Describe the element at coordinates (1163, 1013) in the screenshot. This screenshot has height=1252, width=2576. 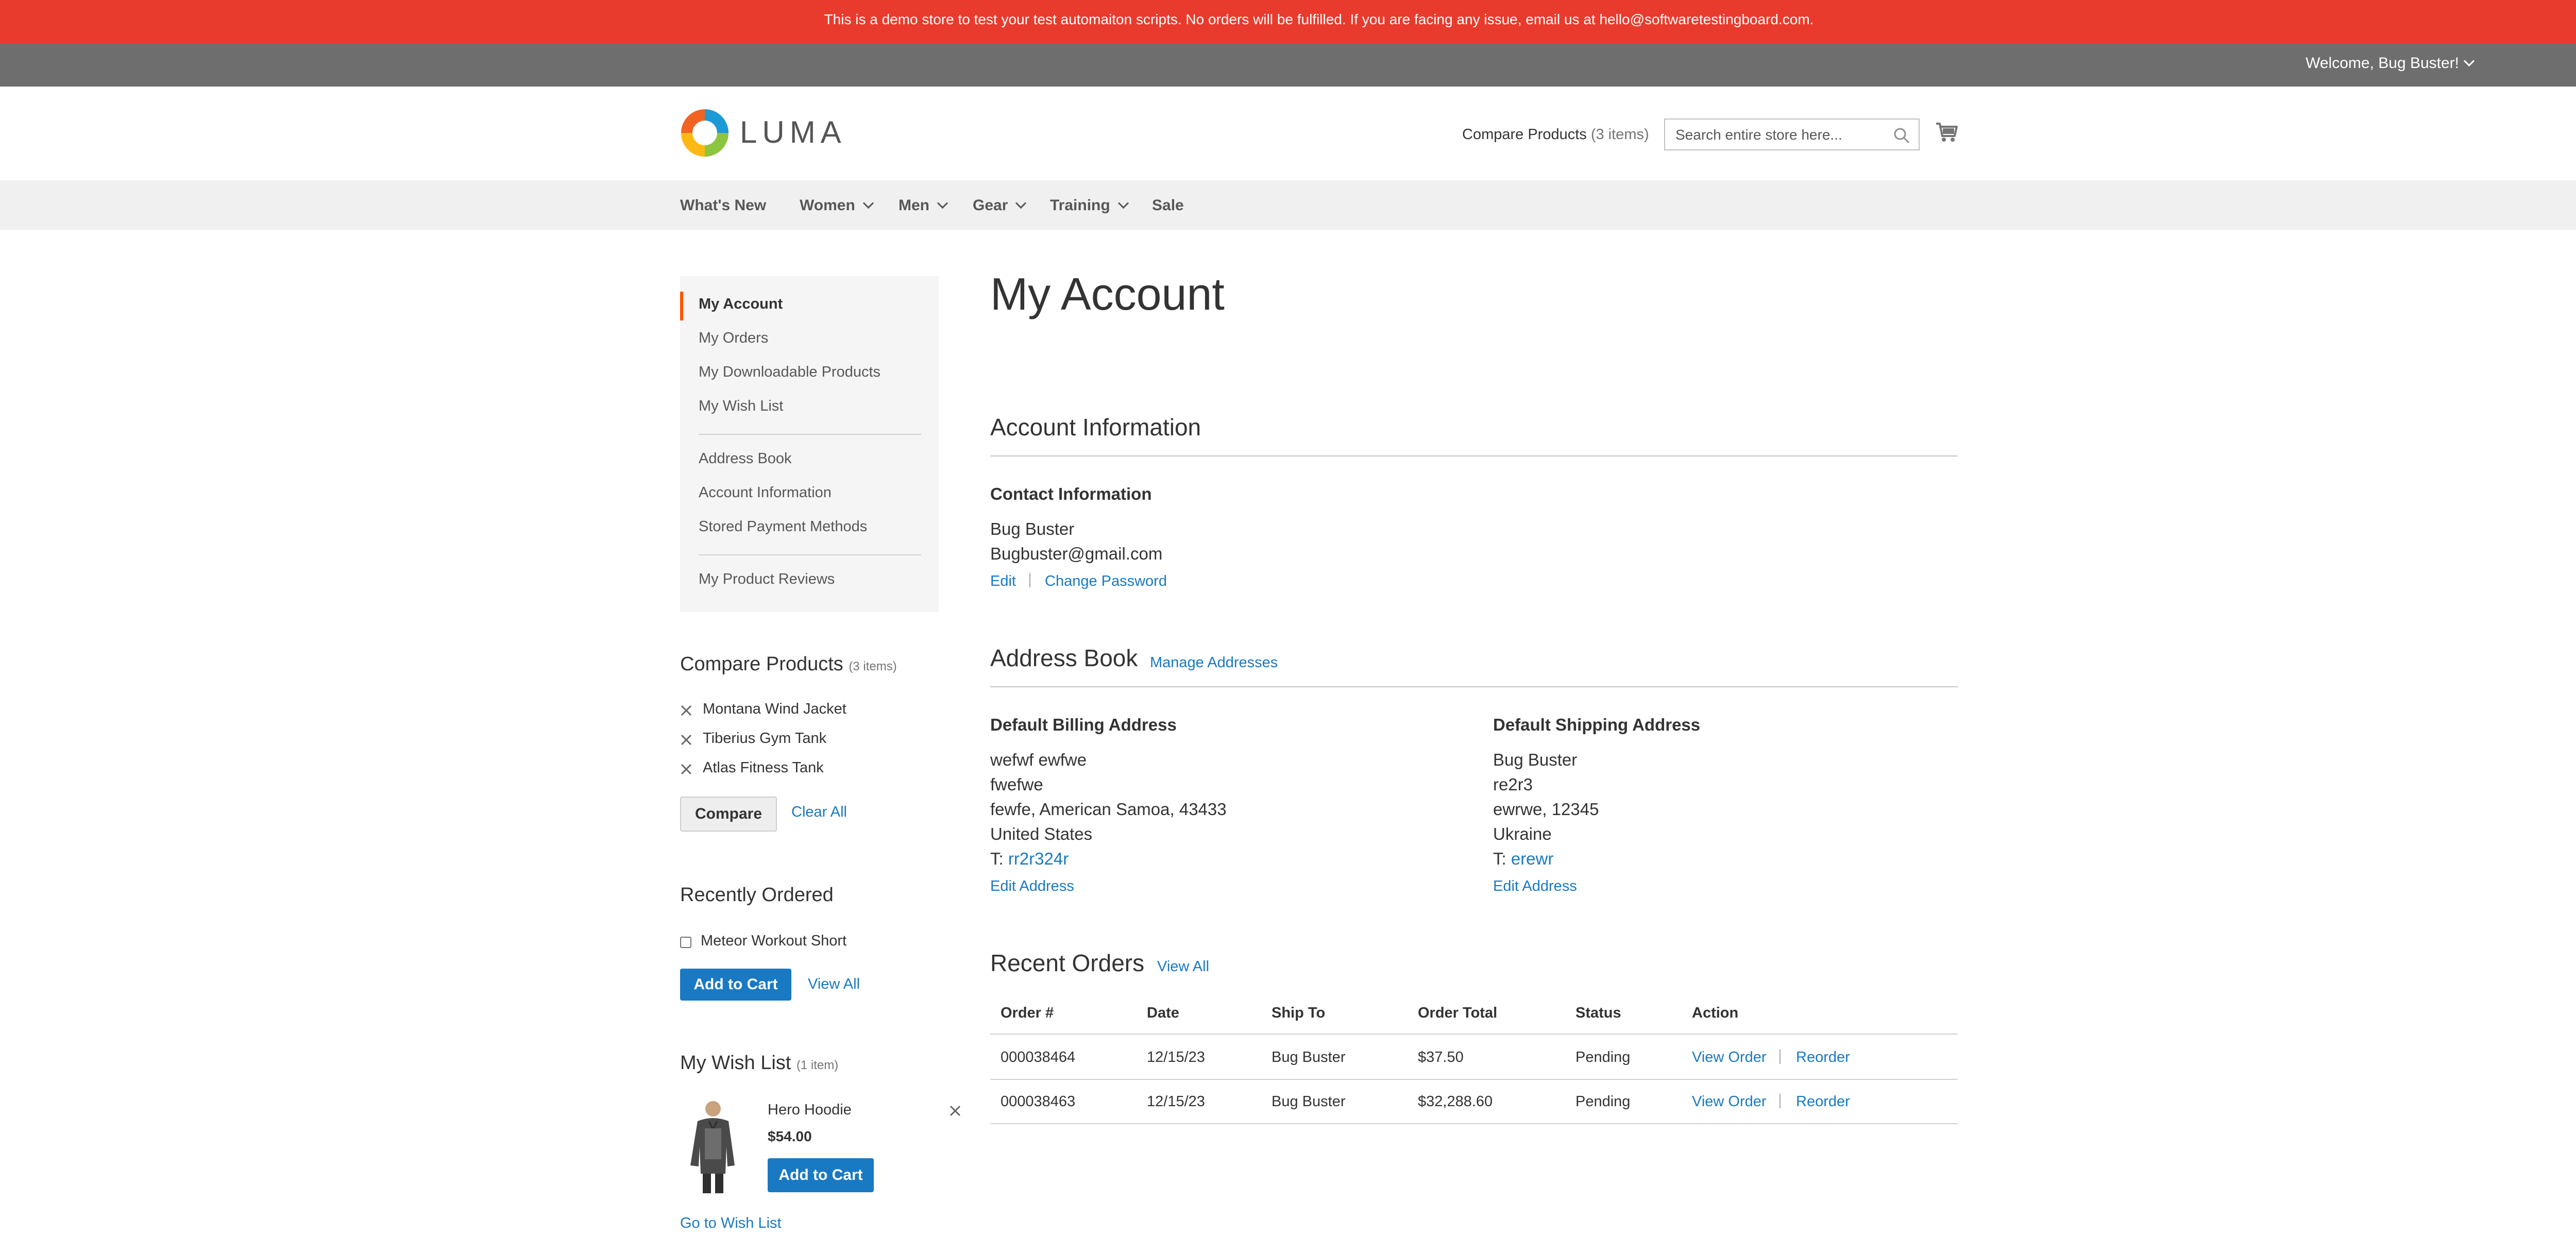
I see `orders-header-date: Date` at that location.